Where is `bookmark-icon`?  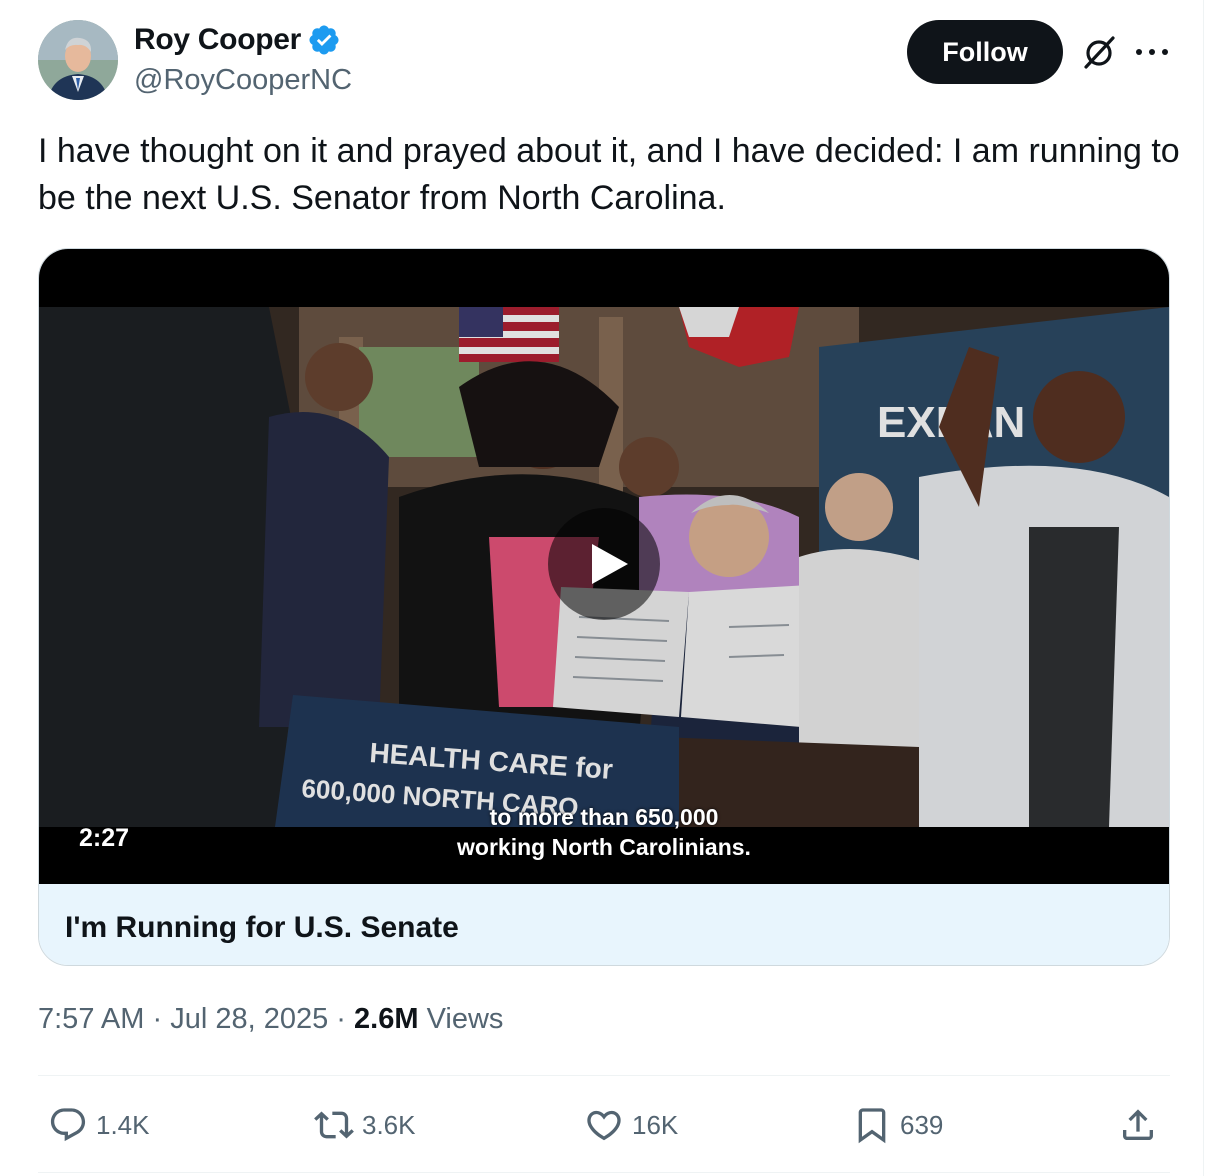 bookmark-icon is located at coordinates (872, 1126).